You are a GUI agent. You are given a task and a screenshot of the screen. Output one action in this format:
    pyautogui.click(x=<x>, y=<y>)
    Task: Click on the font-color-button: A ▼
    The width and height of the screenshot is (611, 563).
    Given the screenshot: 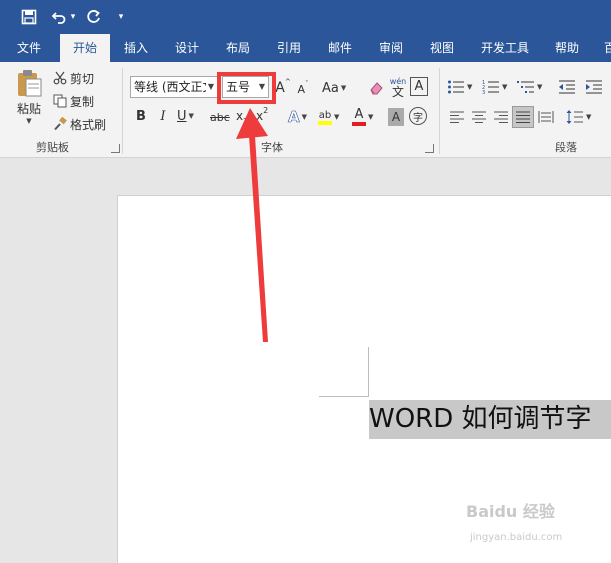 What is the action you would take?
    pyautogui.click(x=362, y=117)
    